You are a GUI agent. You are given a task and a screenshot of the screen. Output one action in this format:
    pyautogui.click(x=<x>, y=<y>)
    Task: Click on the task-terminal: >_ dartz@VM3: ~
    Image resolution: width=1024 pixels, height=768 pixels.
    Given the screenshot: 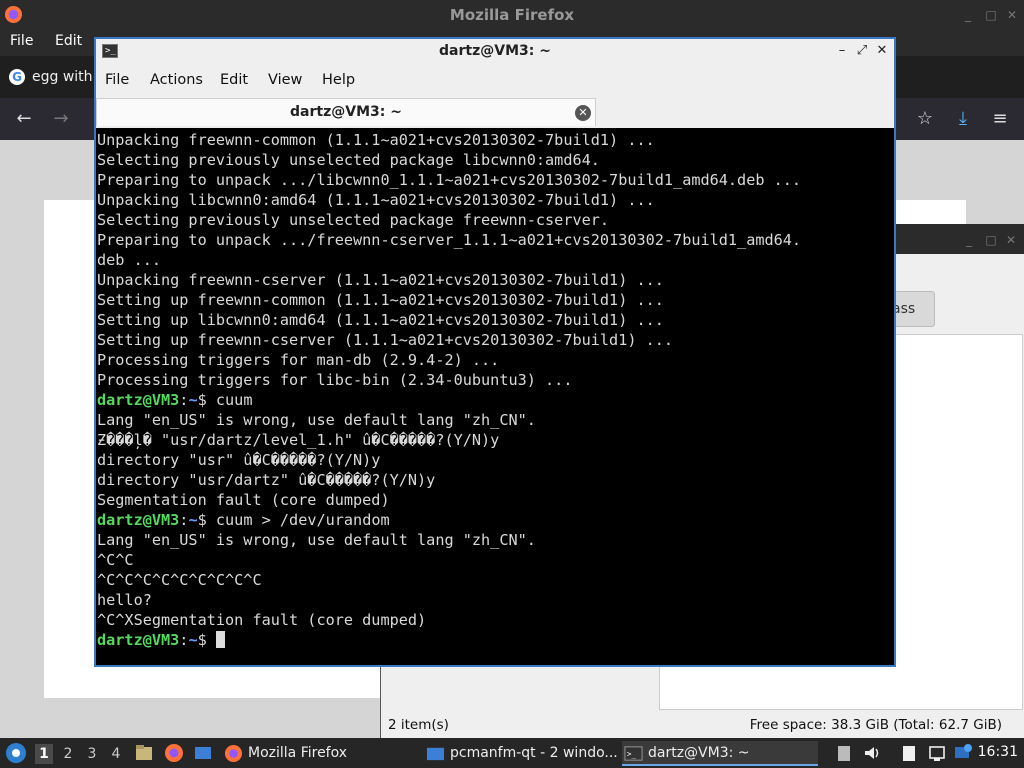 What is the action you would take?
    pyautogui.click(x=720, y=753)
    